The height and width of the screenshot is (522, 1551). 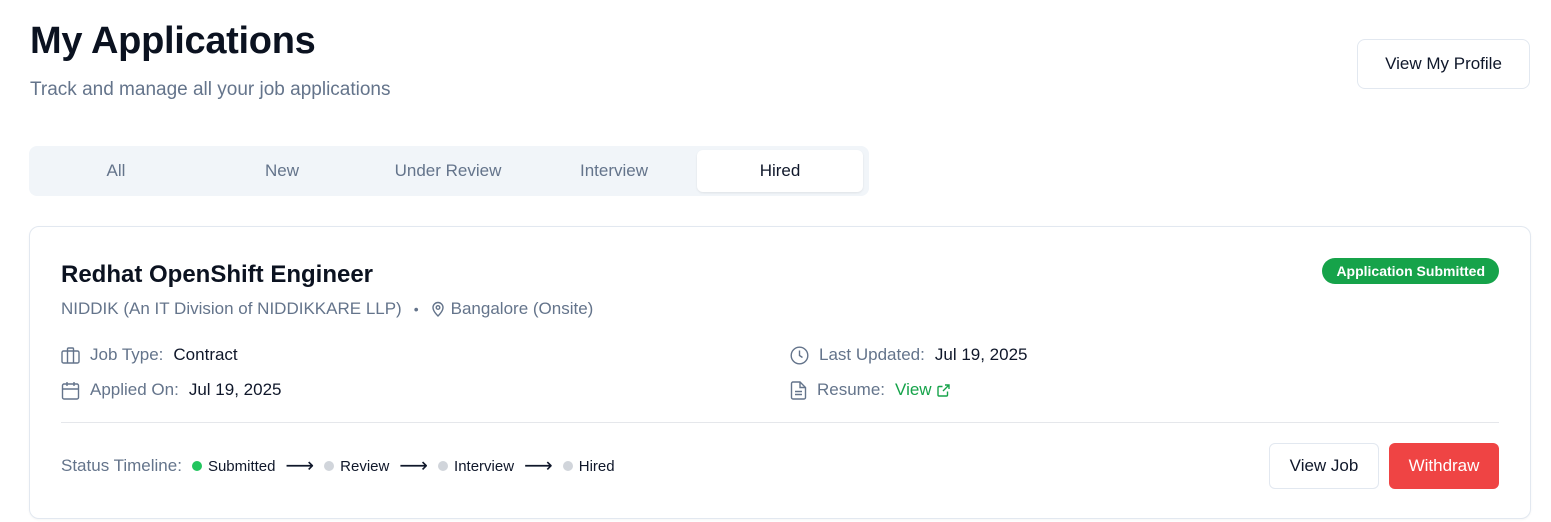 What do you see at coordinates (235, 389) in the screenshot?
I see `applied-on-value: Jul 19, 2025` at bounding box center [235, 389].